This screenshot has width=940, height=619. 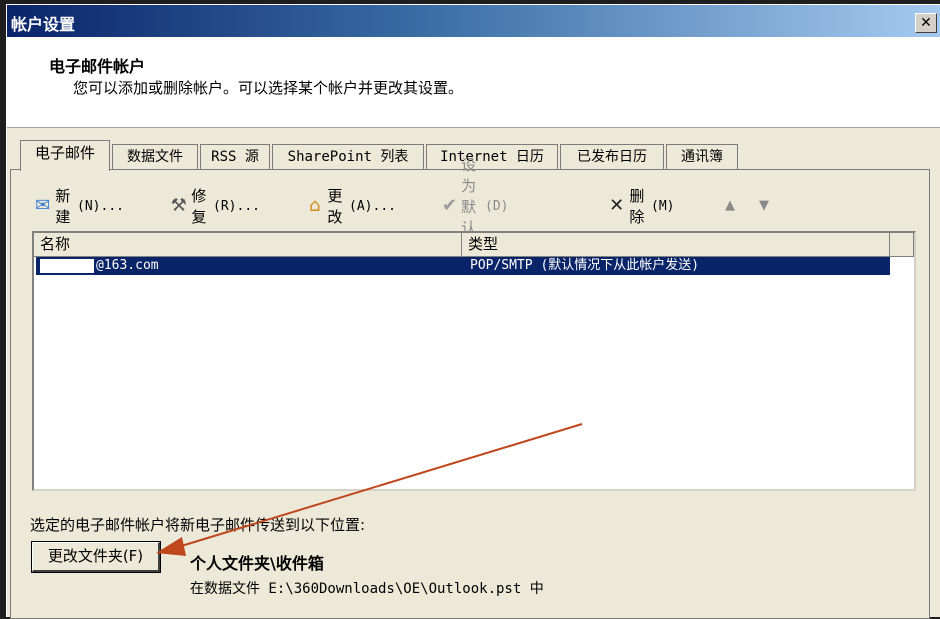 What do you see at coordinates (475, 207) in the screenshot?
I see `set-default-button: ✔ 设为默认值 (D)` at bounding box center [475, 207].